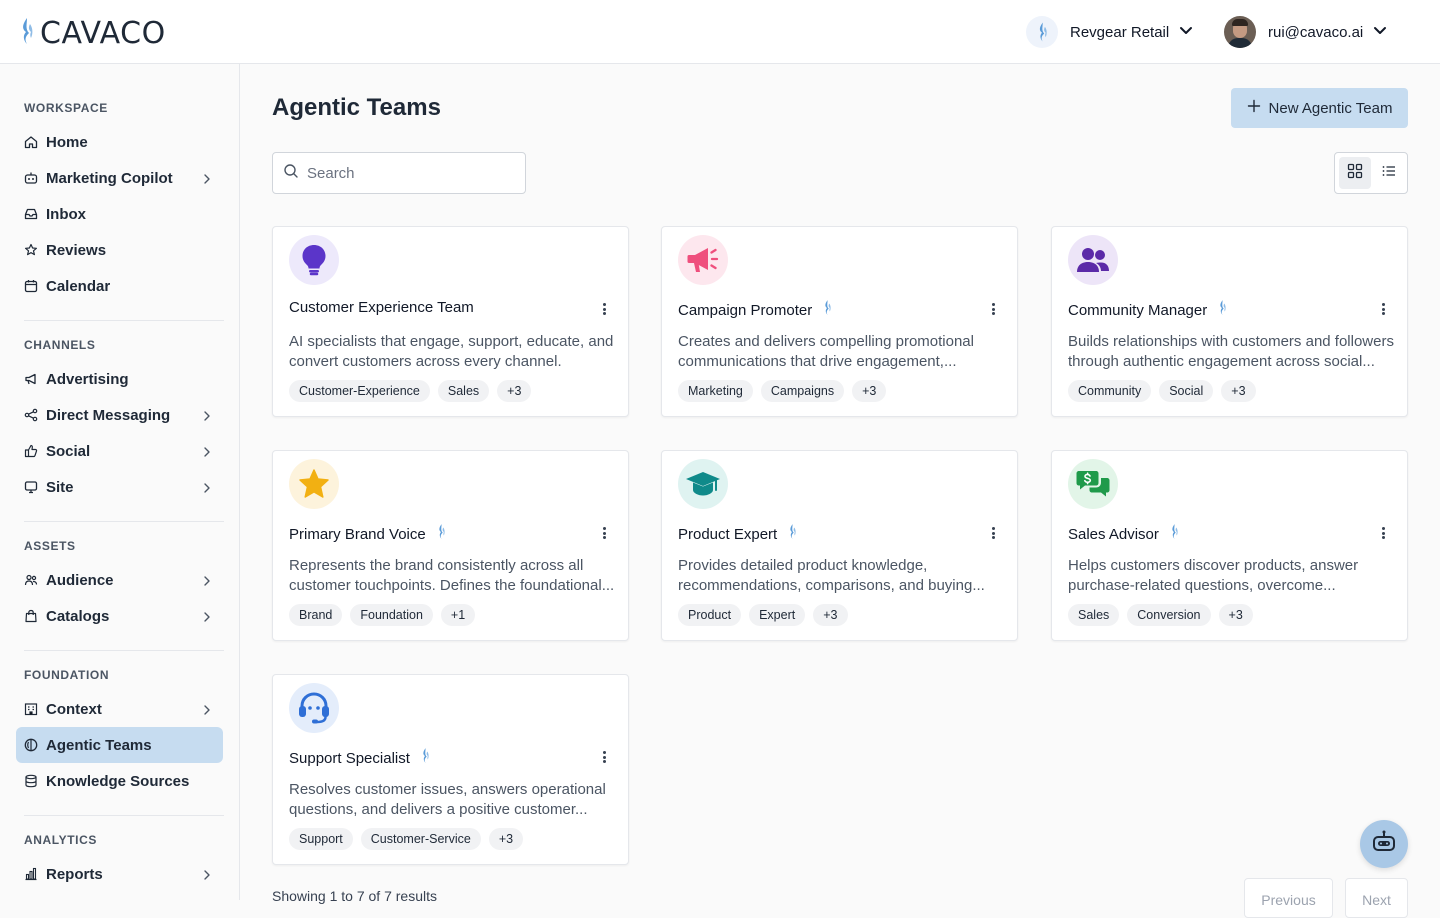 The height and width of the screenshot is (918, 1440). Describe the element at coordinates (26, 33) in the screenshot. I see `flame-logo-icon` at that location.